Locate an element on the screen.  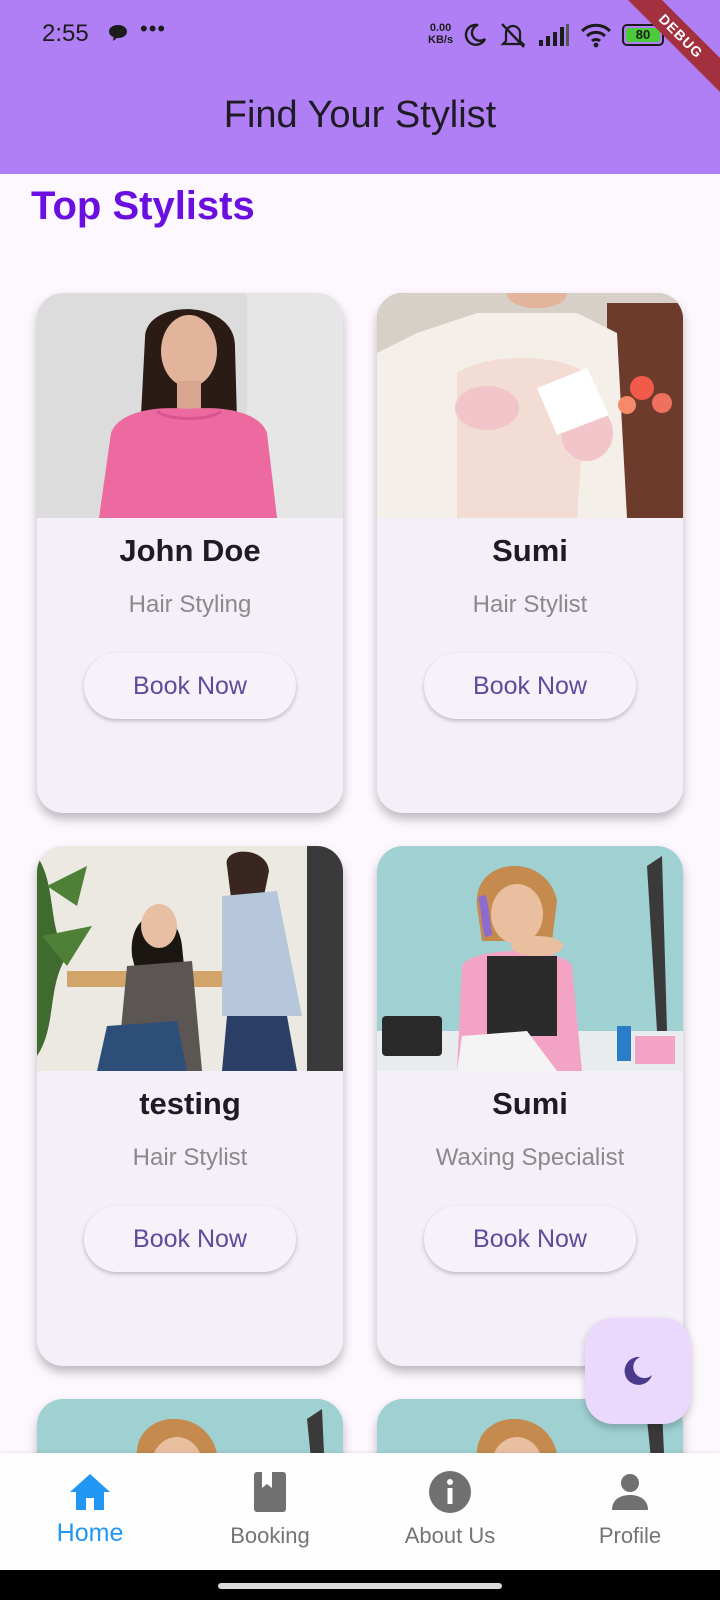
stylist-card: John Doe Hair Styling Book Now is located at coordinates (190, 553).